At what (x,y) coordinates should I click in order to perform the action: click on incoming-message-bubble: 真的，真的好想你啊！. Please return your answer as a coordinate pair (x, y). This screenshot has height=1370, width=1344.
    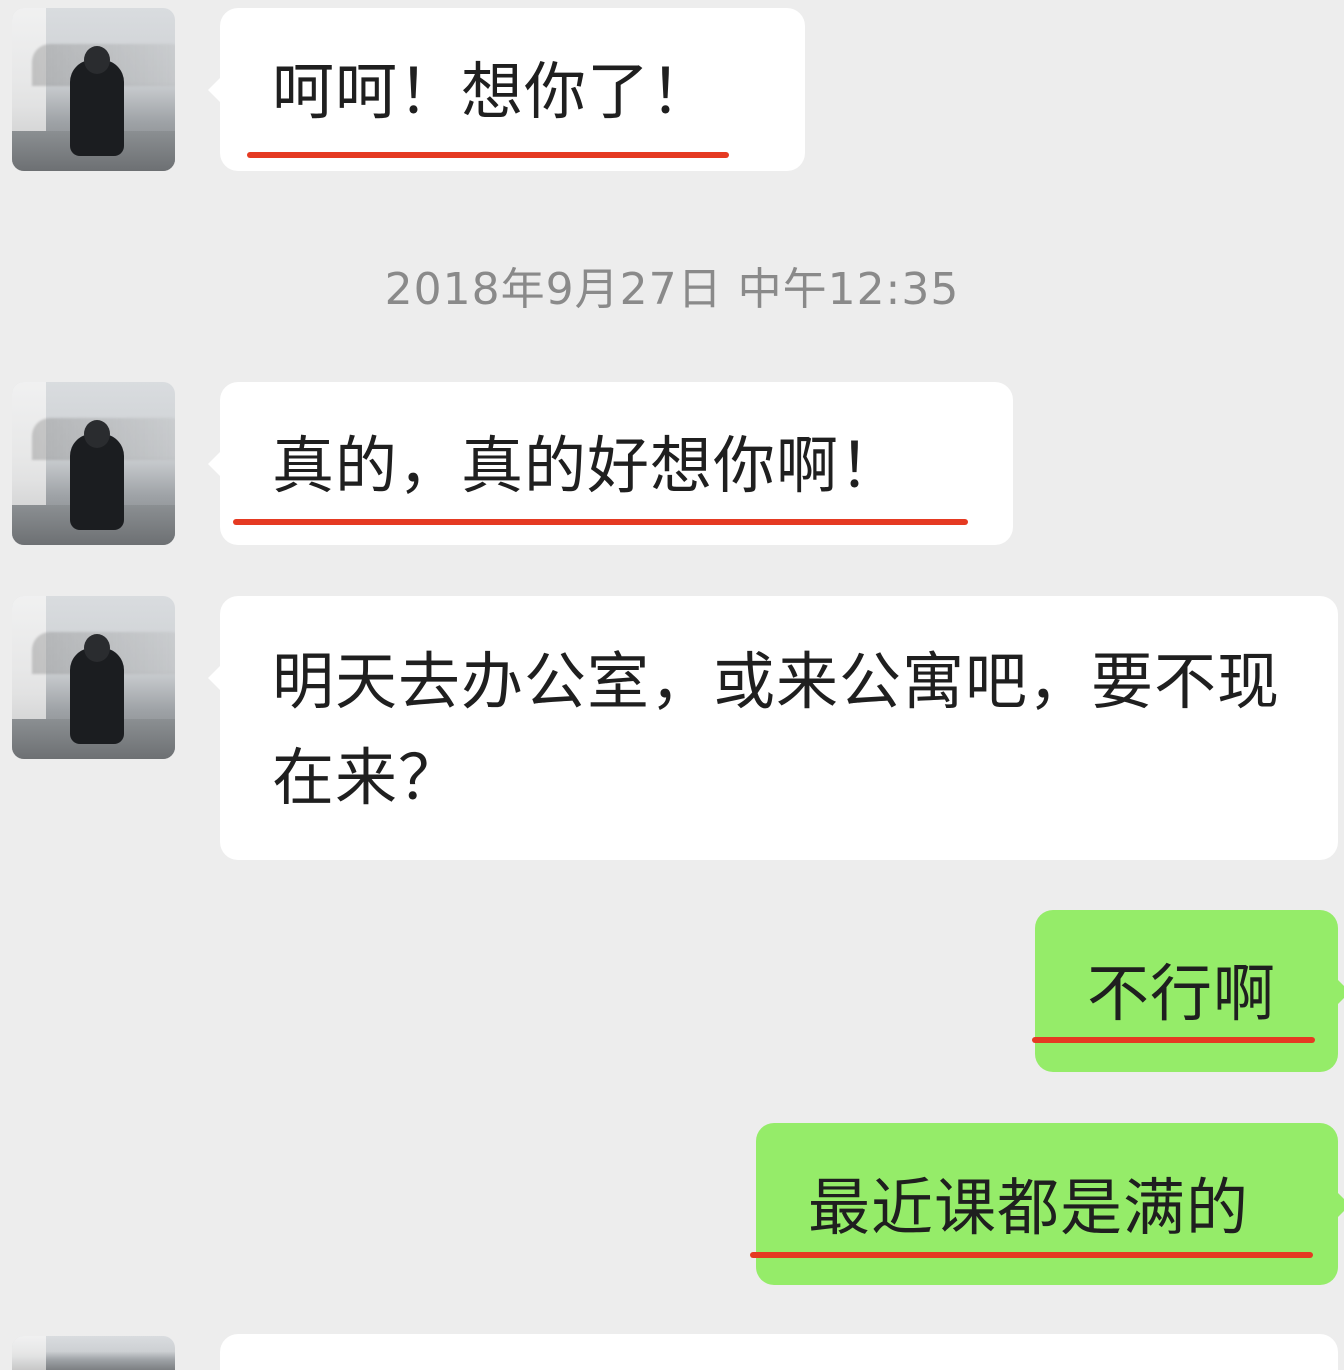
    Looking at the image, I should click on (610, 463).